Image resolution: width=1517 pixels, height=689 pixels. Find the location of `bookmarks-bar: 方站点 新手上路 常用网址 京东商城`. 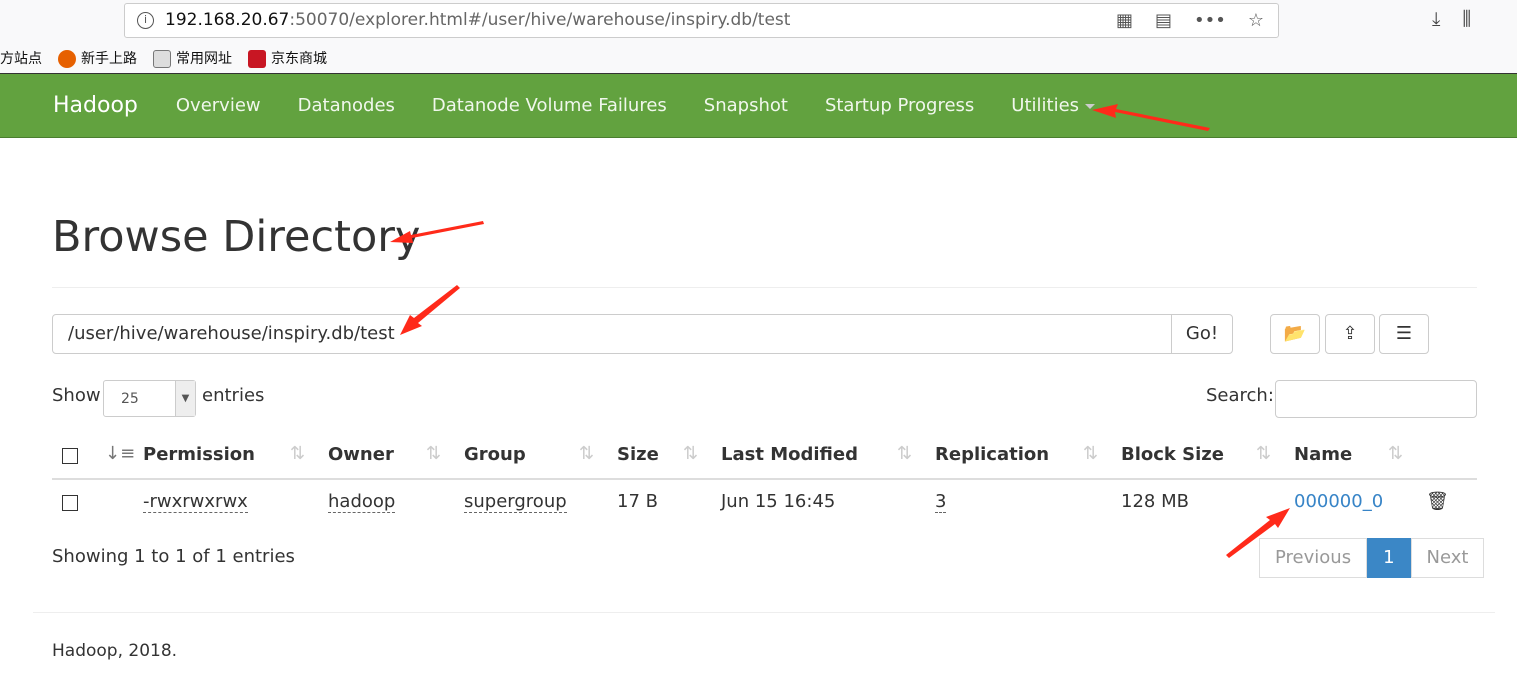

bookmarks-bar: 方站点 新手上路 常用网址 京东商城 is located at coordinates (163, 58).